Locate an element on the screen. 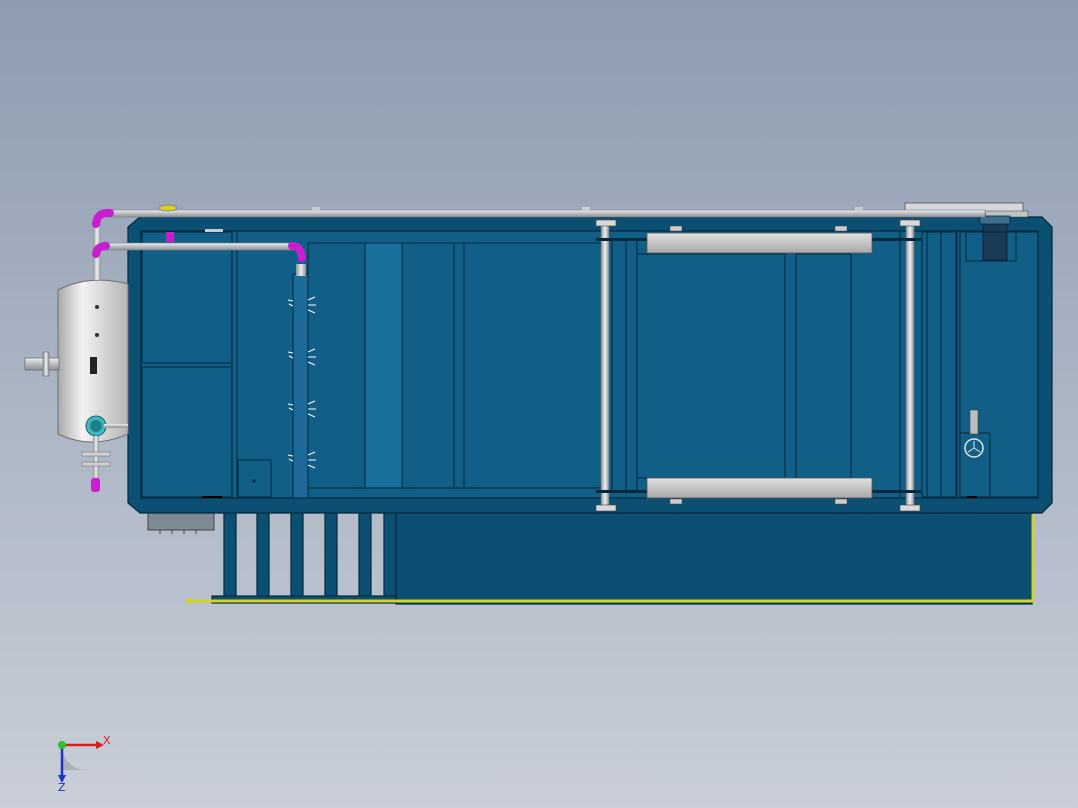  skimmer-bearing-bl is located at coordinates (606, 508).